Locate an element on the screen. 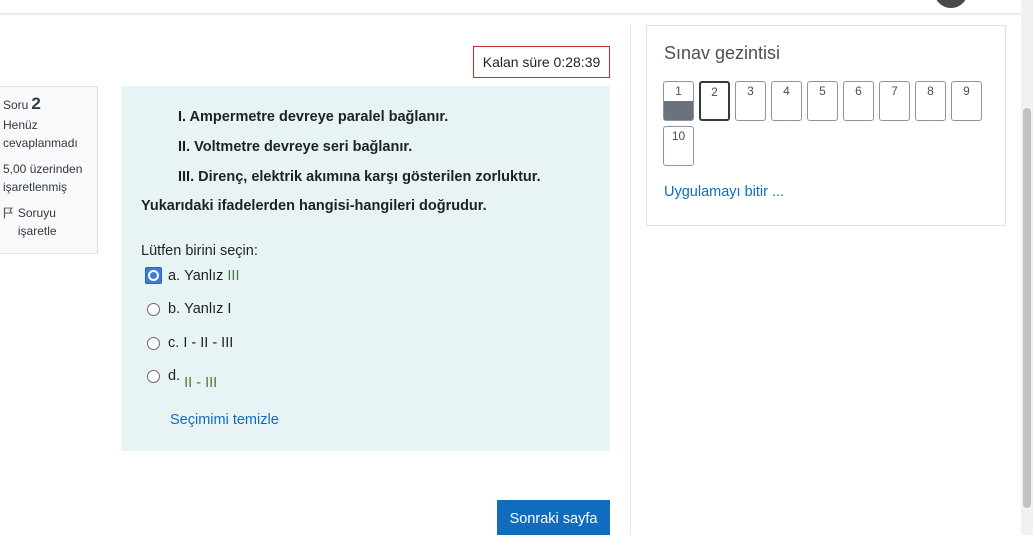  quiz-nav-button-9: 9 is located at coordinates (966, 101).